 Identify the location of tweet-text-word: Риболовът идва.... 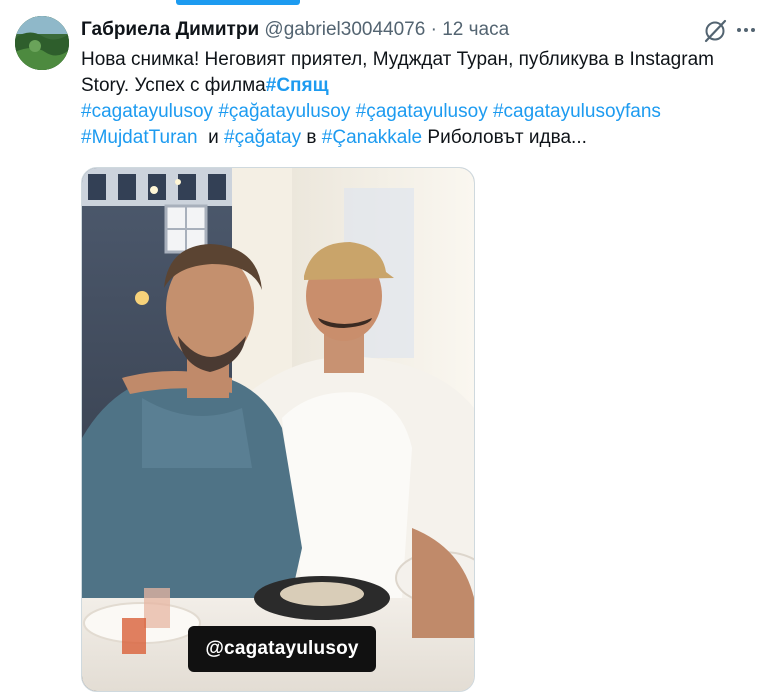
(507, 137).